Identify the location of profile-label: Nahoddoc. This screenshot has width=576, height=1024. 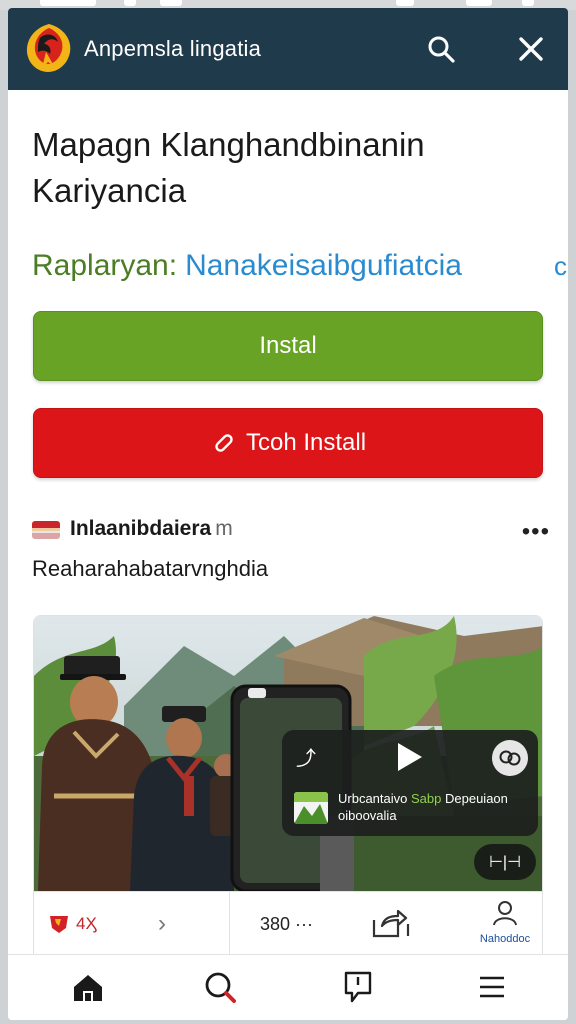
(505, 939).